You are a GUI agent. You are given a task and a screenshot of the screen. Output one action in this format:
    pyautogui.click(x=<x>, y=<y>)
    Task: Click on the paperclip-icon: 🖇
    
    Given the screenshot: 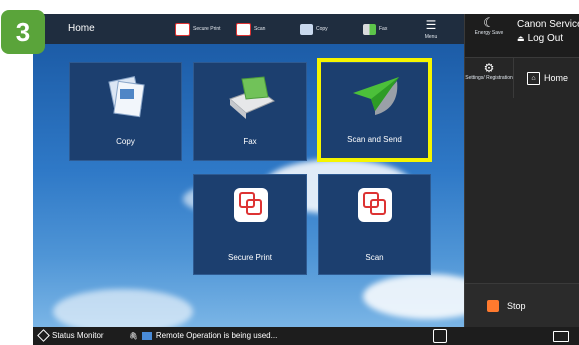 What is the action you would take?
    pyautogui.click(x=133, y=336)
    